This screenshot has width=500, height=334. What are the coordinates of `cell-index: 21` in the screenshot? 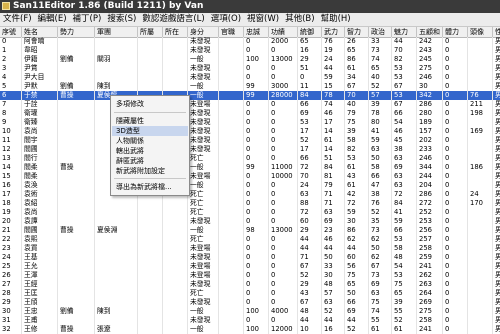 It's located at (11, 230).